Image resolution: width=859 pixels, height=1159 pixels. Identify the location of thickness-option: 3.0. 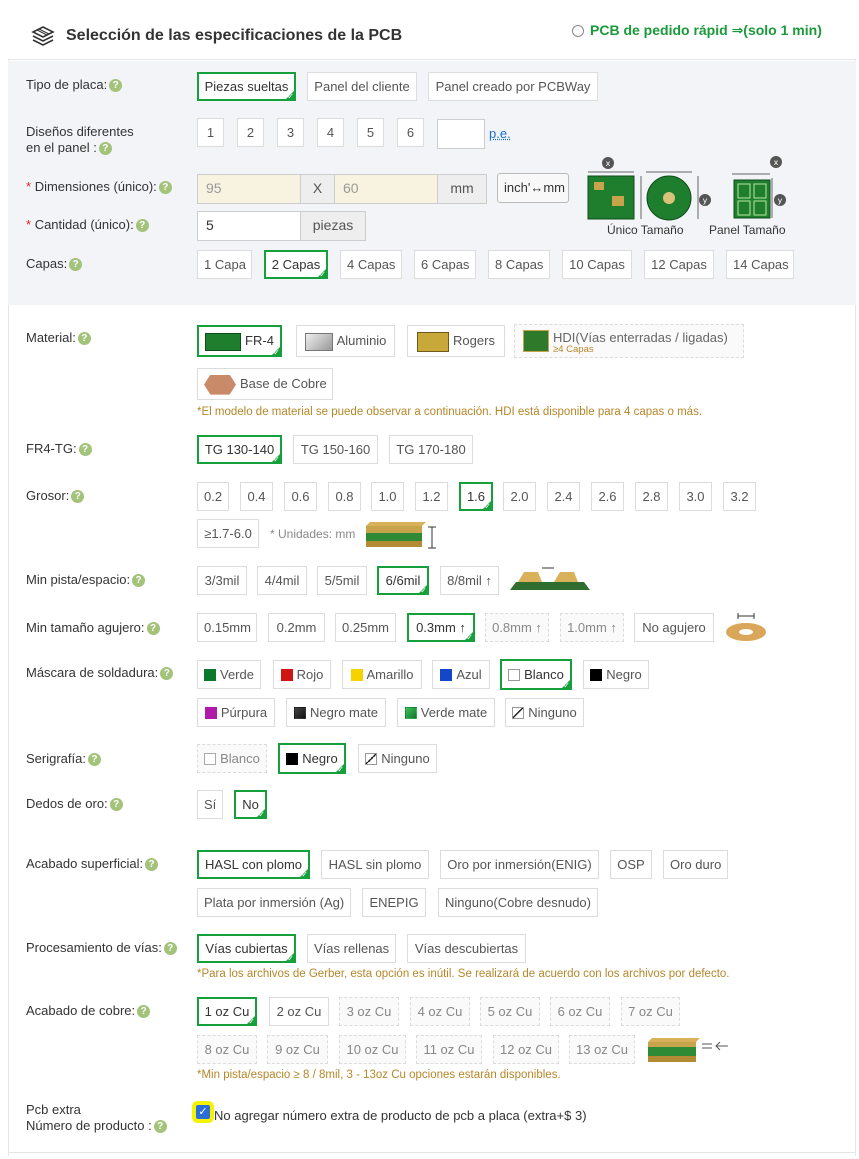
(695, 496).